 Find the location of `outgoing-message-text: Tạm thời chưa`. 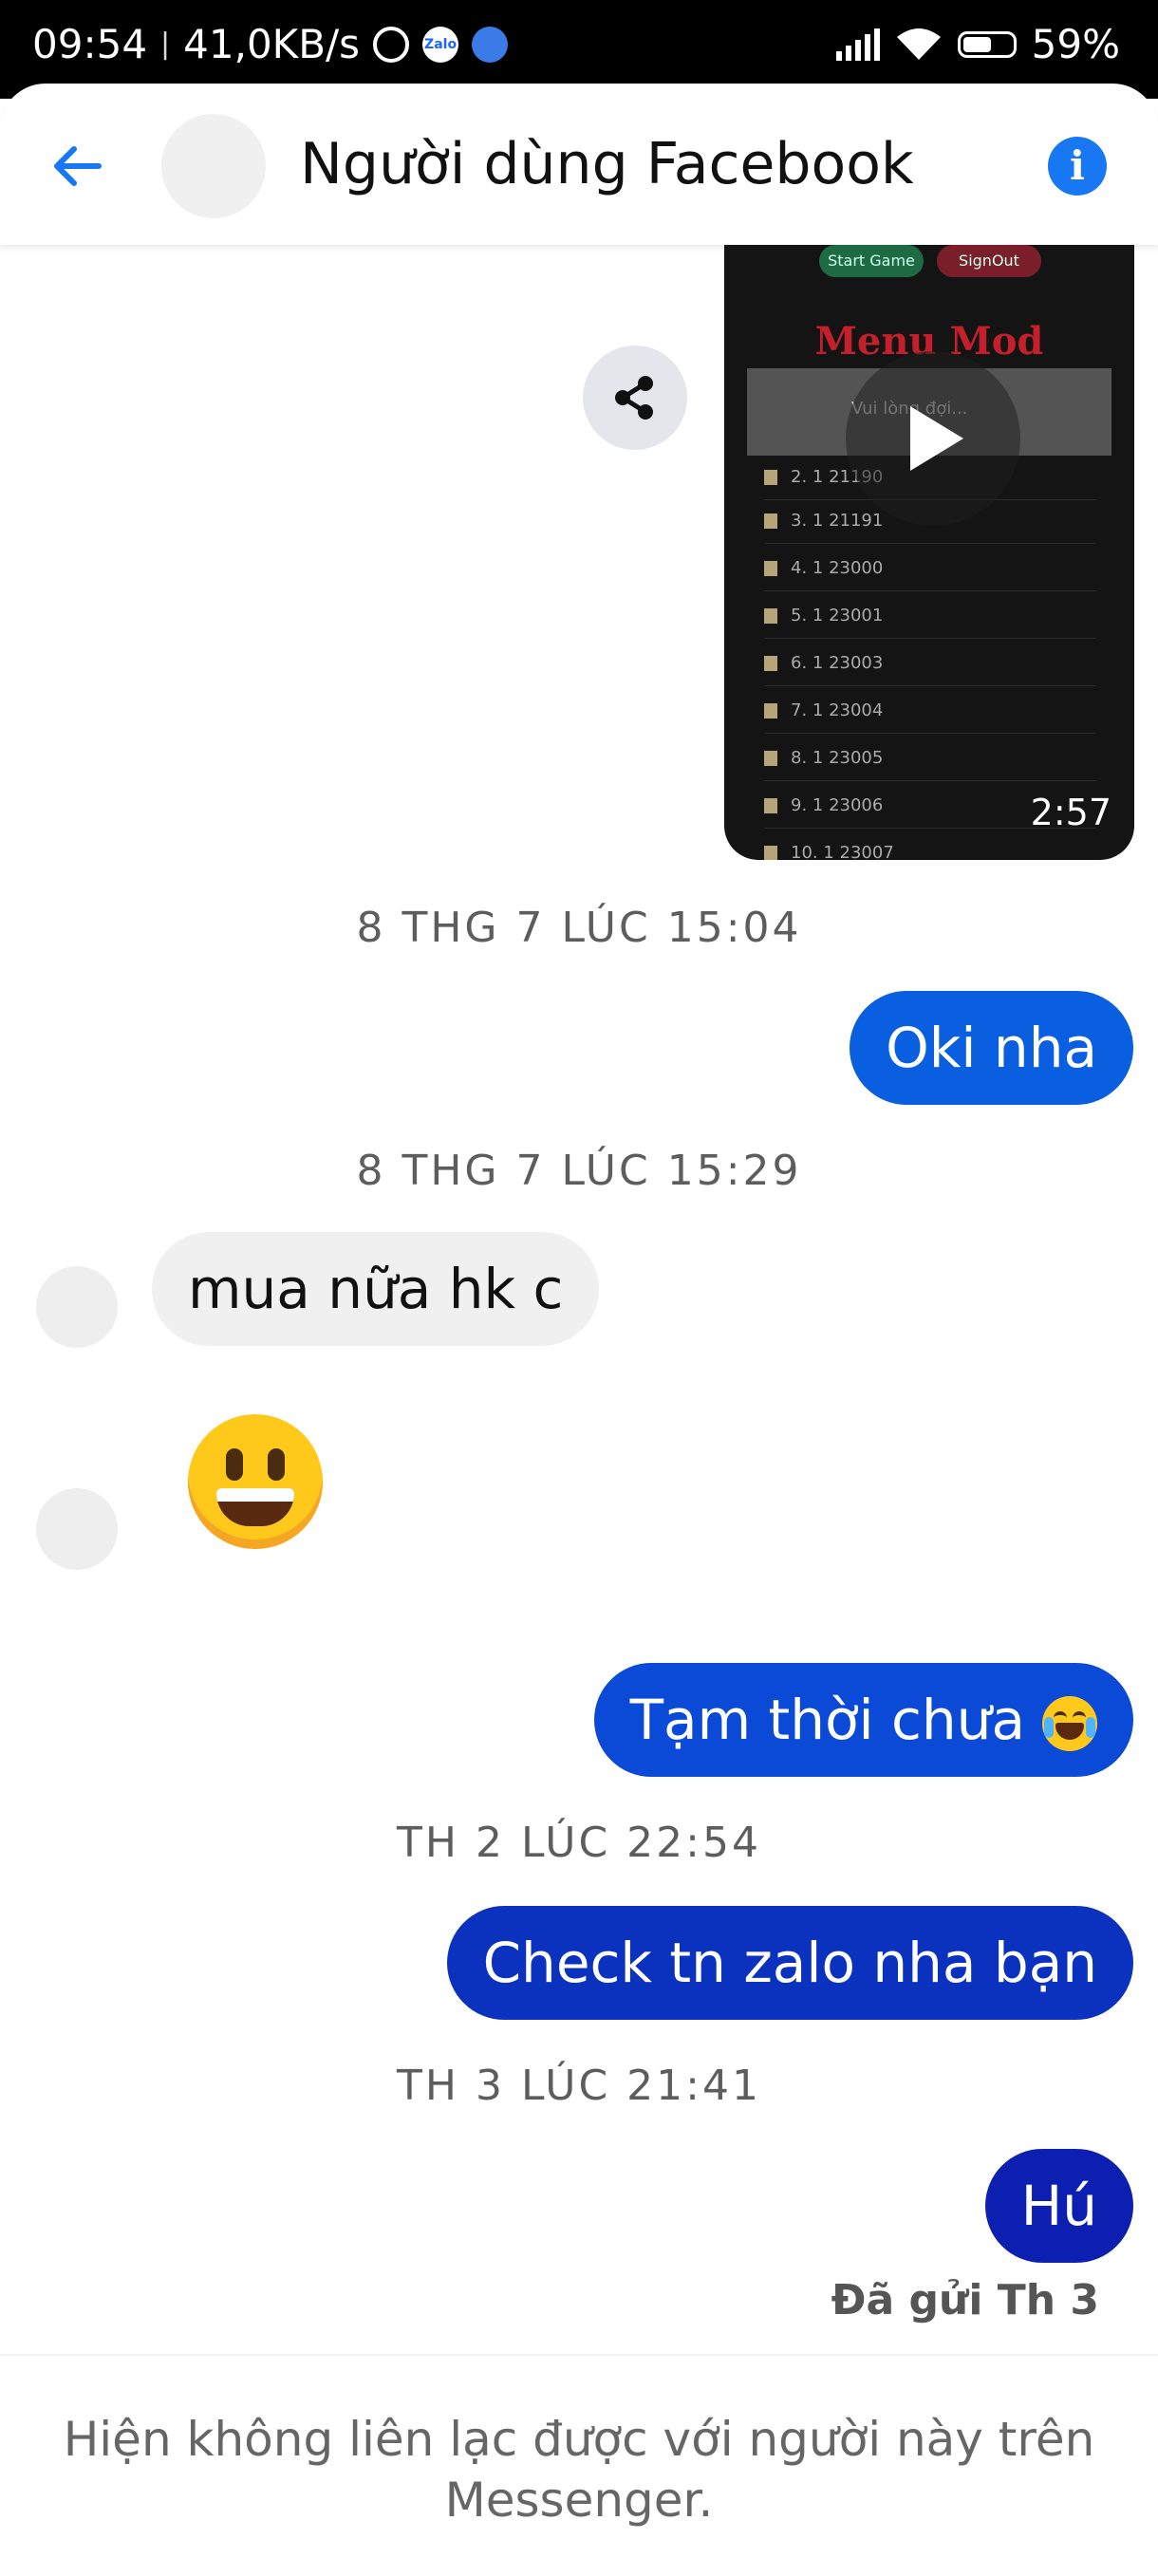

outgoing-message-text: Tạm thời chưa is located at coordinates (827, 1720).